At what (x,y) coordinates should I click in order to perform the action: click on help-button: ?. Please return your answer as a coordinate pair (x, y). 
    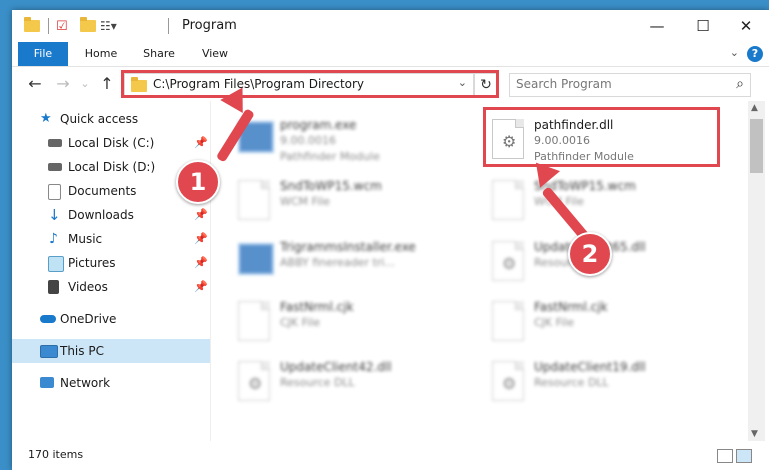
    Looking at the image, I should click on (755, 54).